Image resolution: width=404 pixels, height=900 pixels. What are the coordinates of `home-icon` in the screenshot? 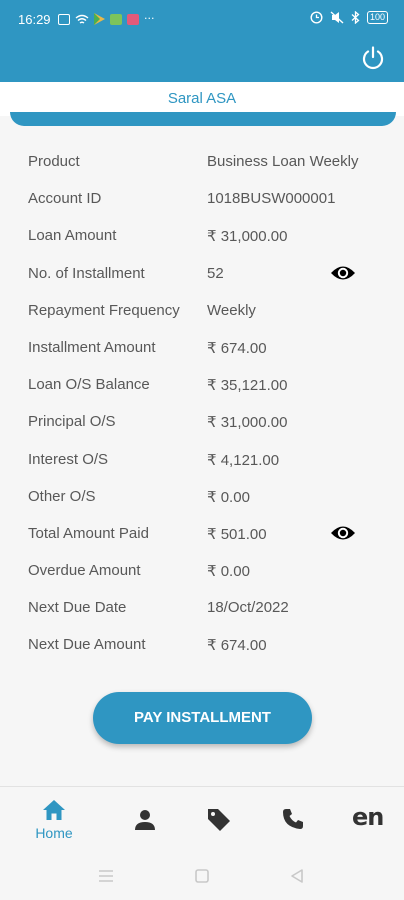 It's located at (54, 810).